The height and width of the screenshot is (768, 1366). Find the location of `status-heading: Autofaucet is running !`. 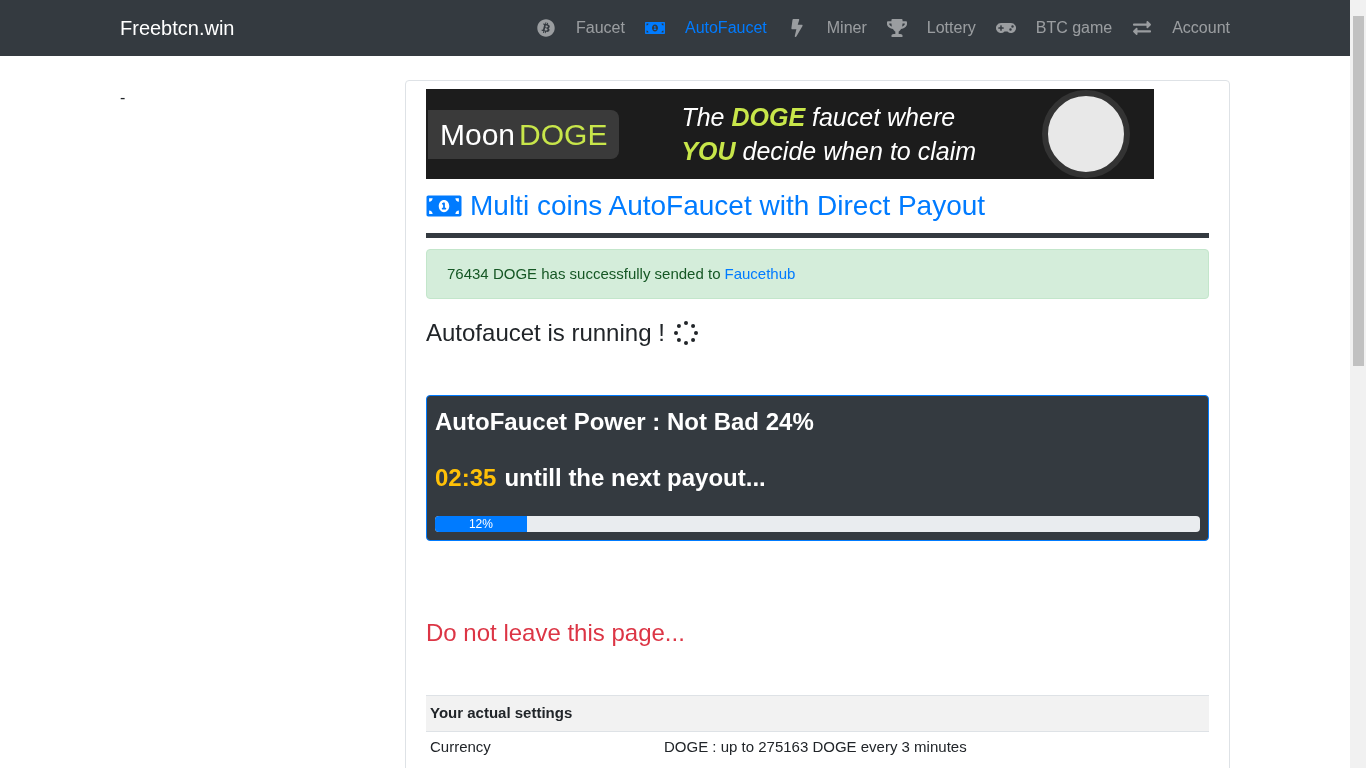

status-heading: Autofaucet is running ! is located at coordinates (545, 333).